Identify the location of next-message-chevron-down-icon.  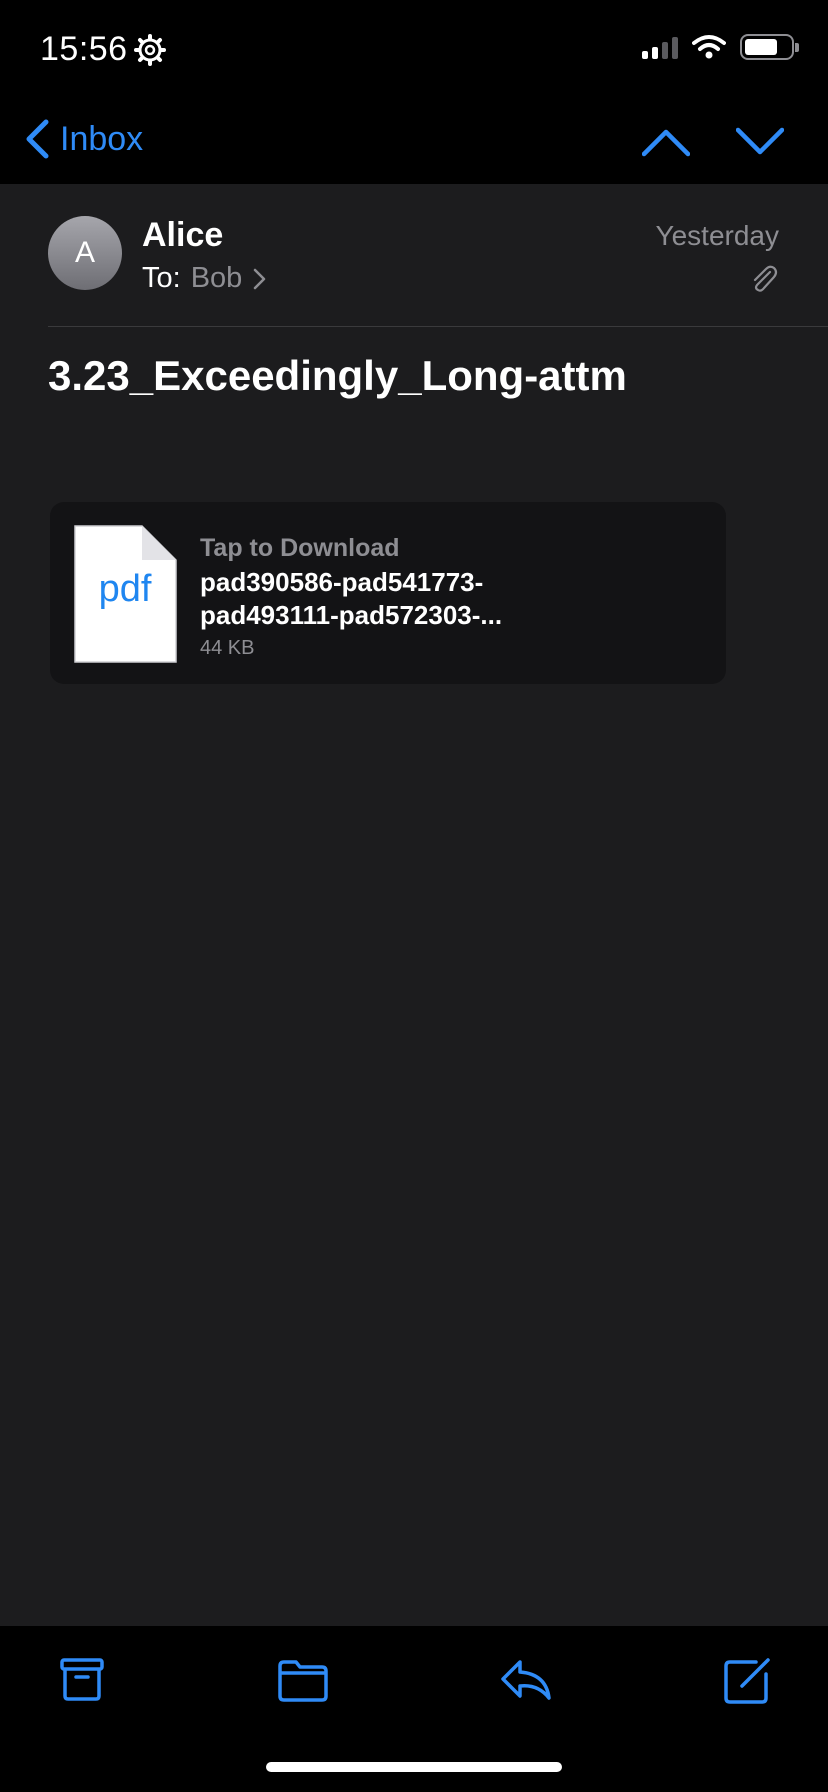
(760, 142).